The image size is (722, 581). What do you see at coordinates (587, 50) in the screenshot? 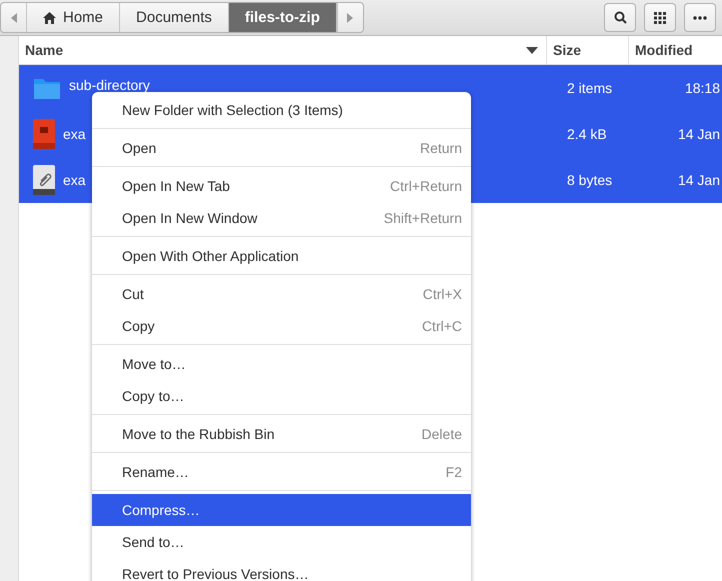
I see `column-header: Size` at bounding box center [587, 50].